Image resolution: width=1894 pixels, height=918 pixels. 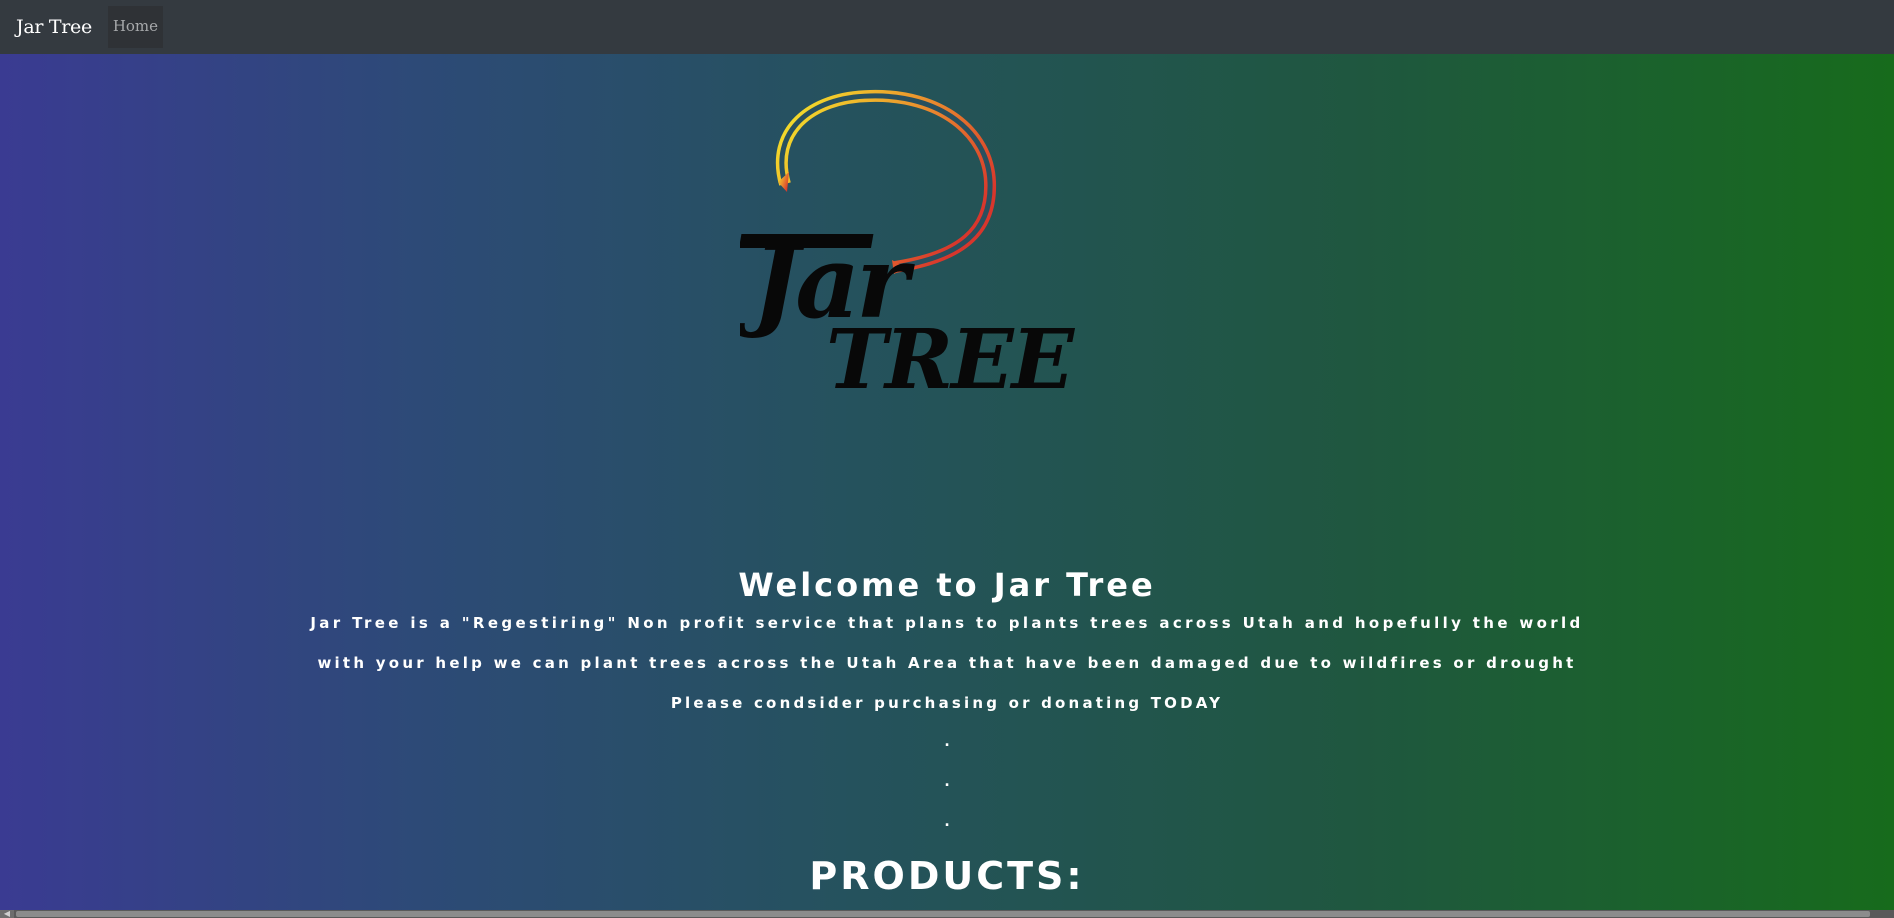 What do you see at coordinates (135, 27) in the screenshot?
I see `nav-home-link: Home` at bounding box center [135, 27].